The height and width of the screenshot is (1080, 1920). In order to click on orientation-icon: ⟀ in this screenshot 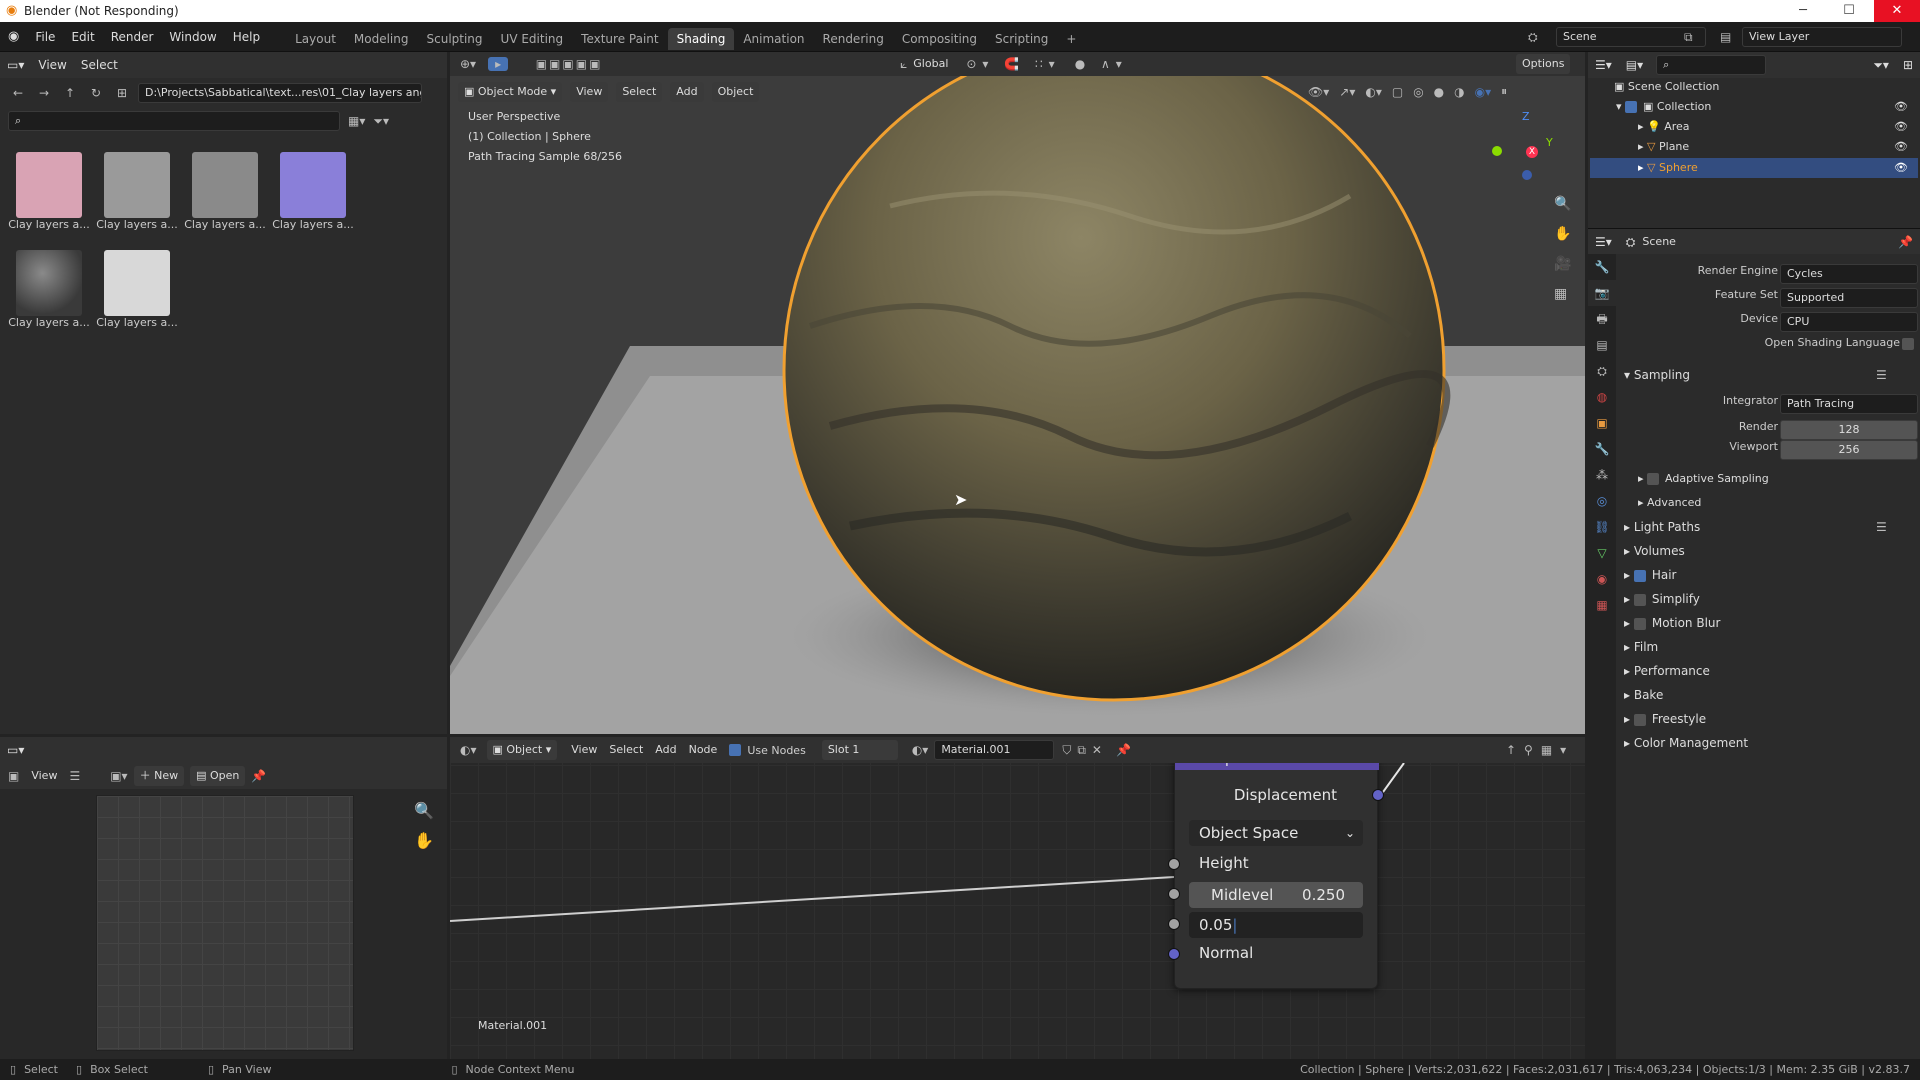, I will do `click(903, 64)`.